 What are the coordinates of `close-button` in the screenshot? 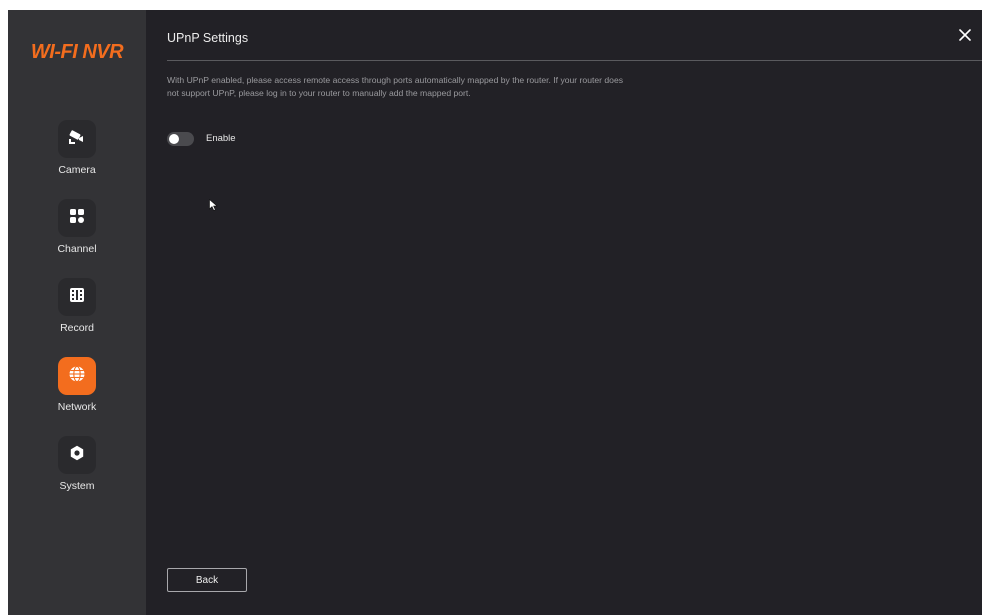 It's located at (965, 37).